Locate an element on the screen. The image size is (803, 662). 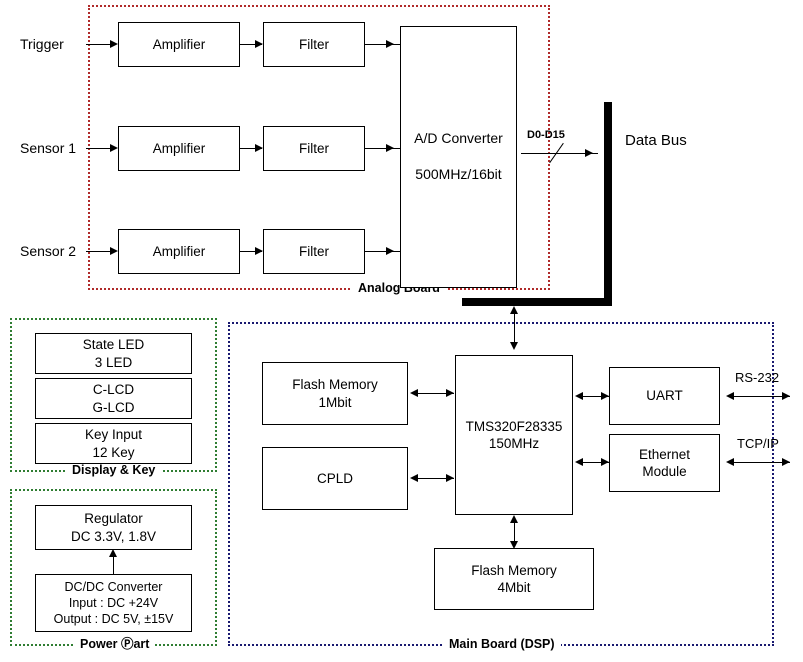
external-link-label-rs-232: RS-232 is located at coordinates (757, 377).